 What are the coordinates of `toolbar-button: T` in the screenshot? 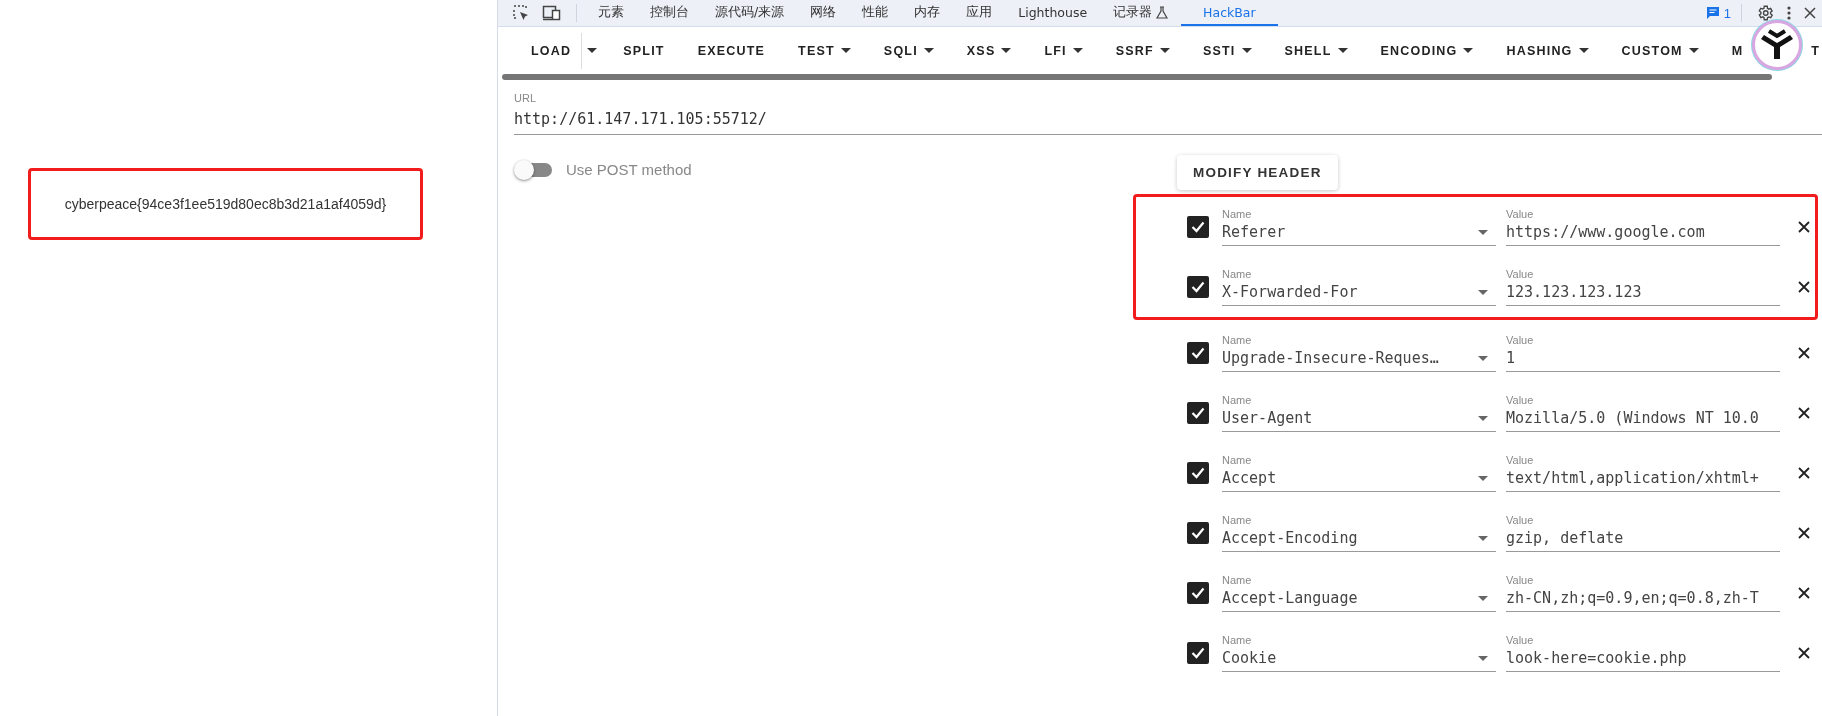 It's located at (1816, 50).